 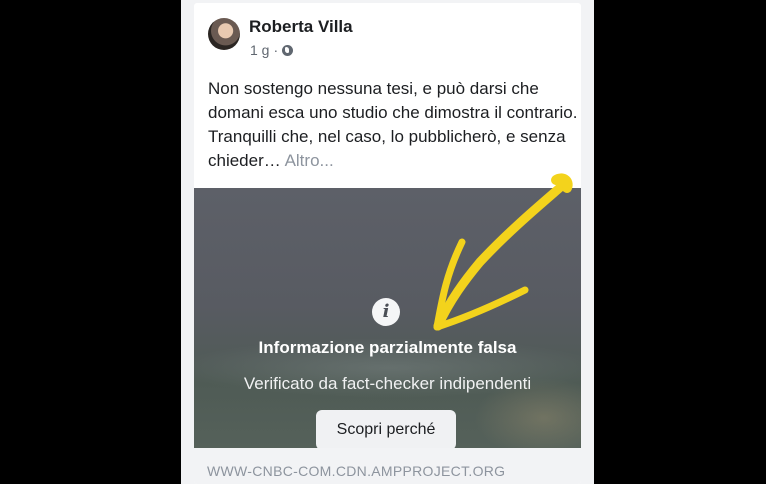 I want to click on info-icon: i, so click(x=386, y=312).